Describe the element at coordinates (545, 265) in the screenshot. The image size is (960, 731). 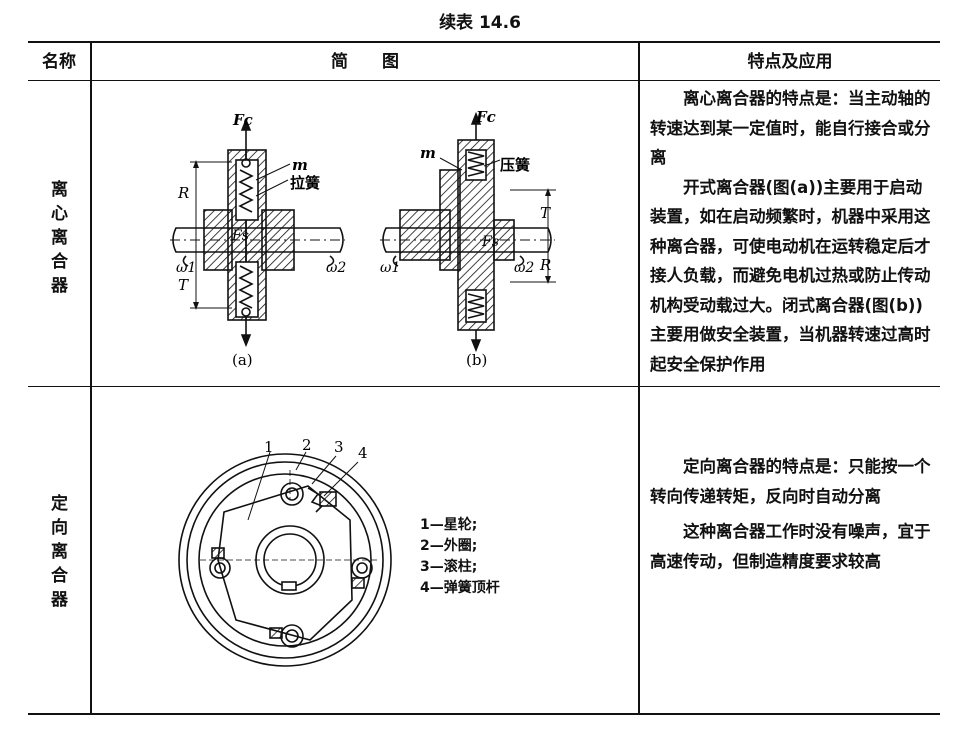
I see `label-r-b: R` at that location.